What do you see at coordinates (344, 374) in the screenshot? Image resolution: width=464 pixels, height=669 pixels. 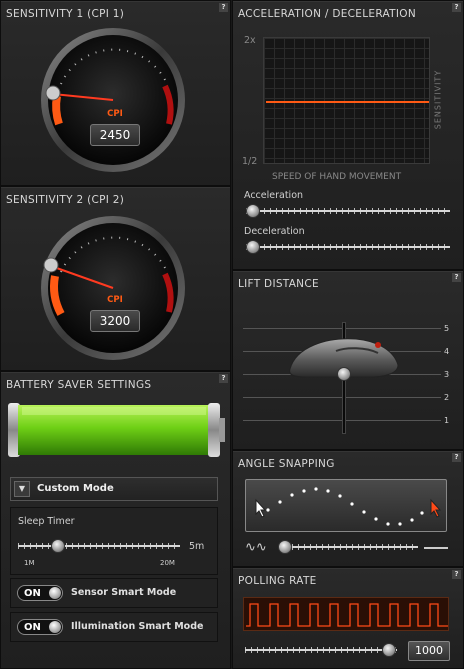 I see `lift-distance-knob` at bounding box center [344, 374].